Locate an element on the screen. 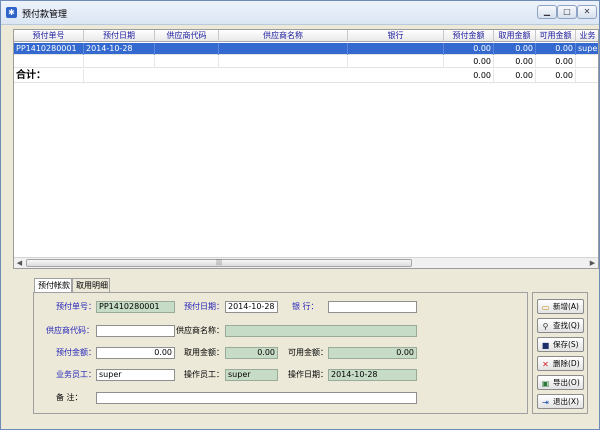 This screenshot has width=600, height=430. save-button-label: 保存(S) is located at coordinates (566, 344).